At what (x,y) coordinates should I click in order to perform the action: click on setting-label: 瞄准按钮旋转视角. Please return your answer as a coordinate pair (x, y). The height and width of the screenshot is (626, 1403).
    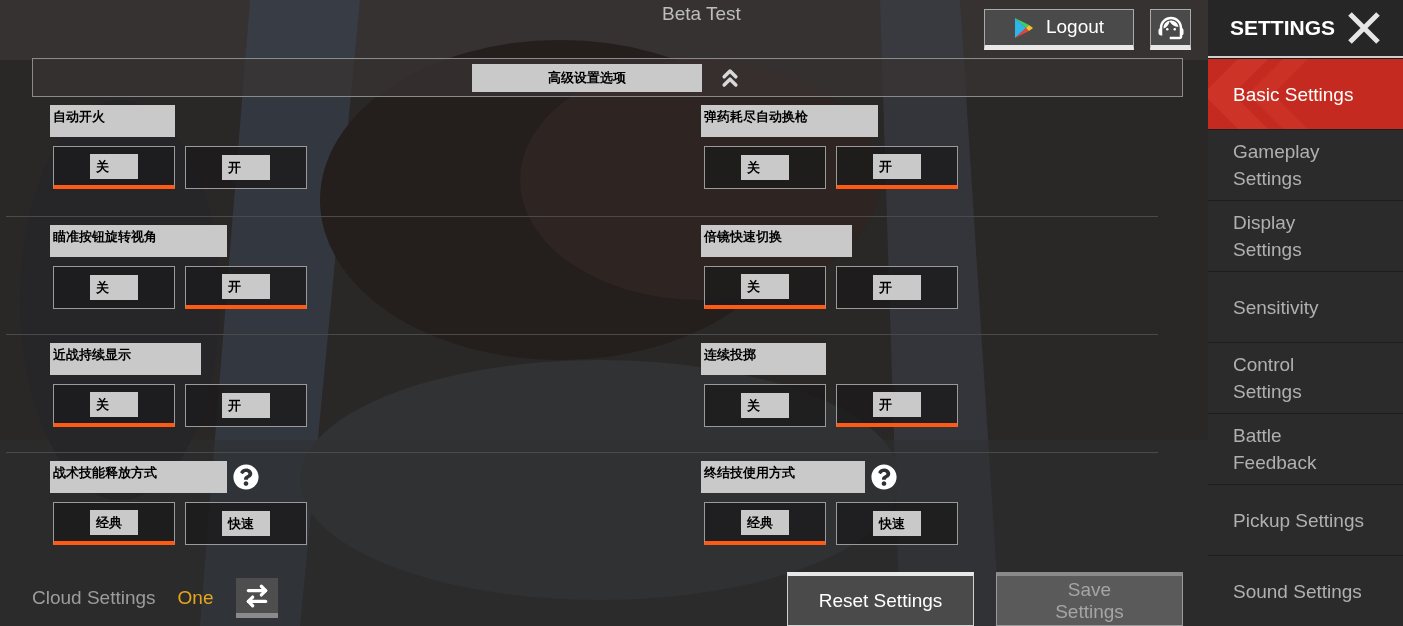
    Looking at the image, I should click on (138, 241).